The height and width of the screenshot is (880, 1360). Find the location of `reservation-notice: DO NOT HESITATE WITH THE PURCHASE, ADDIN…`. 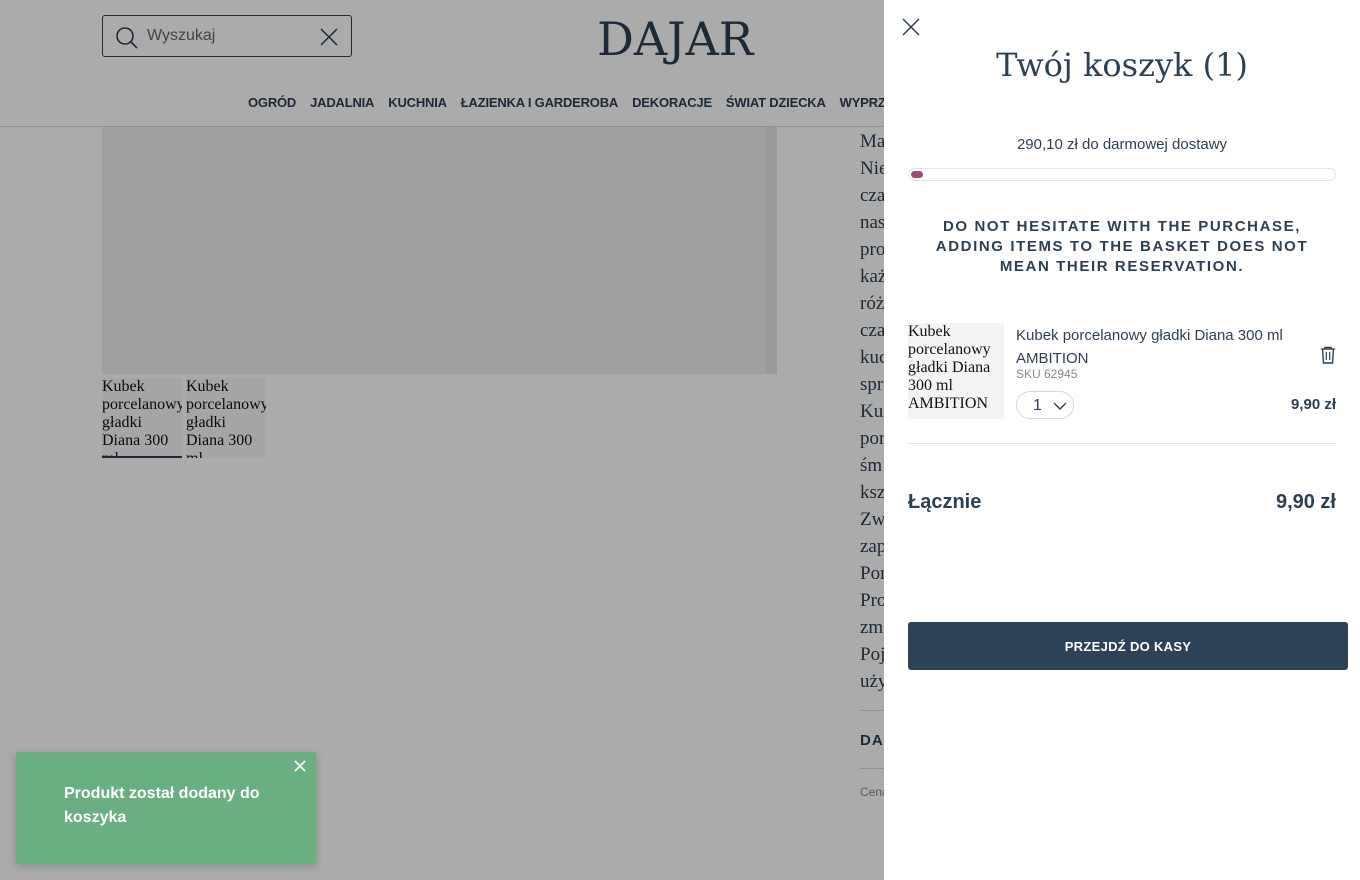

reservation-notice: DO NOT HESITATE WITH THE PURCHASE, ADDIN… is located at coordinates (1122, 246).